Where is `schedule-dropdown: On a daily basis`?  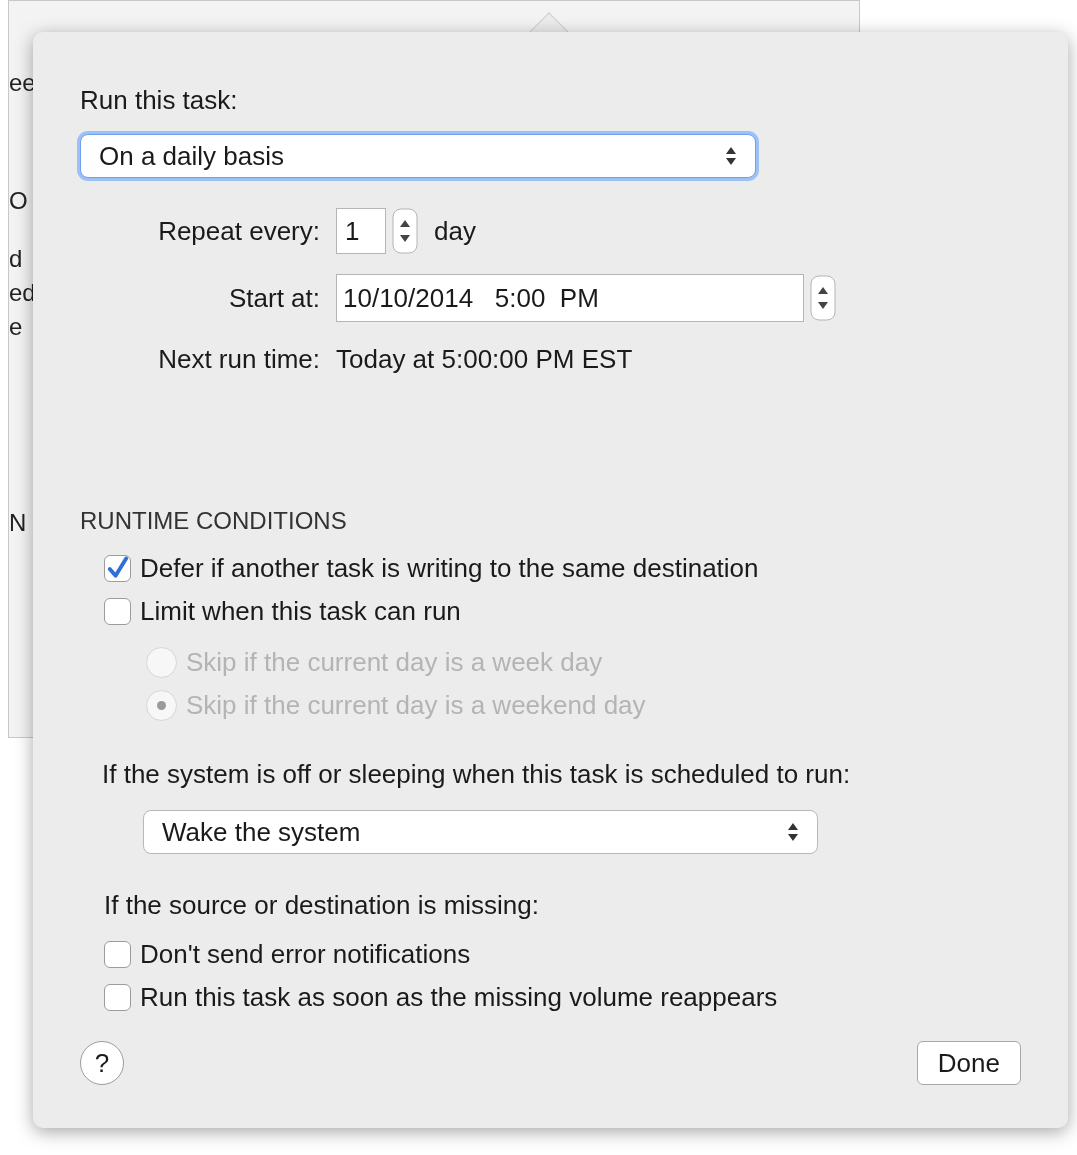
schedule-dropdown: On a daily basis is located at coordinates (418, 156).